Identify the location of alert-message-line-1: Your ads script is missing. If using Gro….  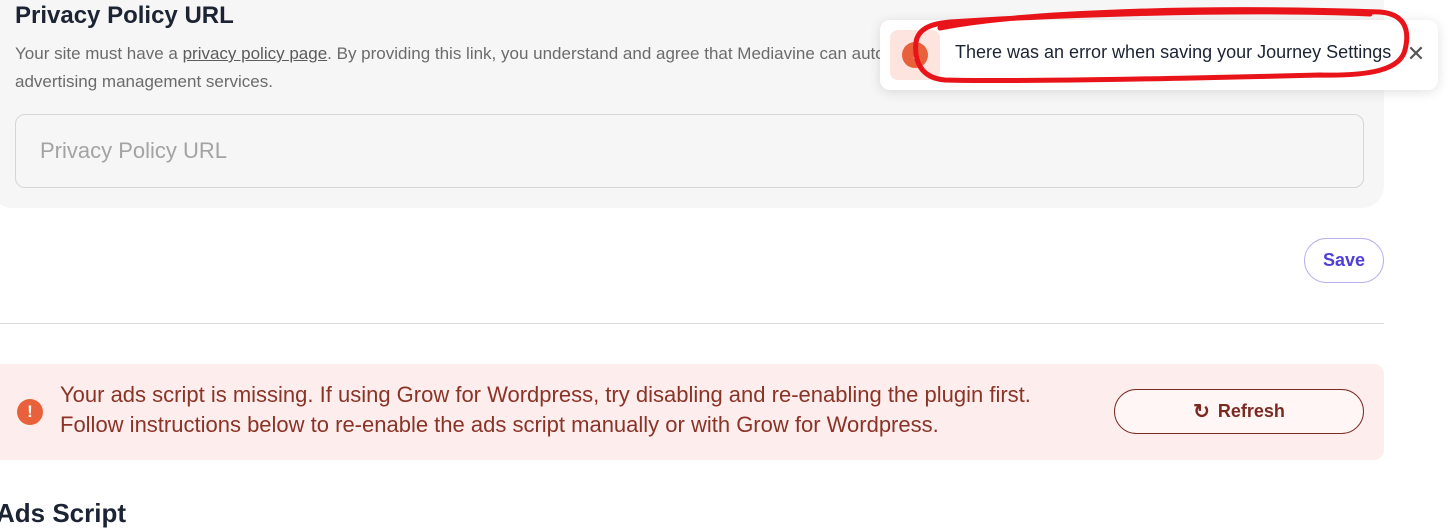
(545, 394).